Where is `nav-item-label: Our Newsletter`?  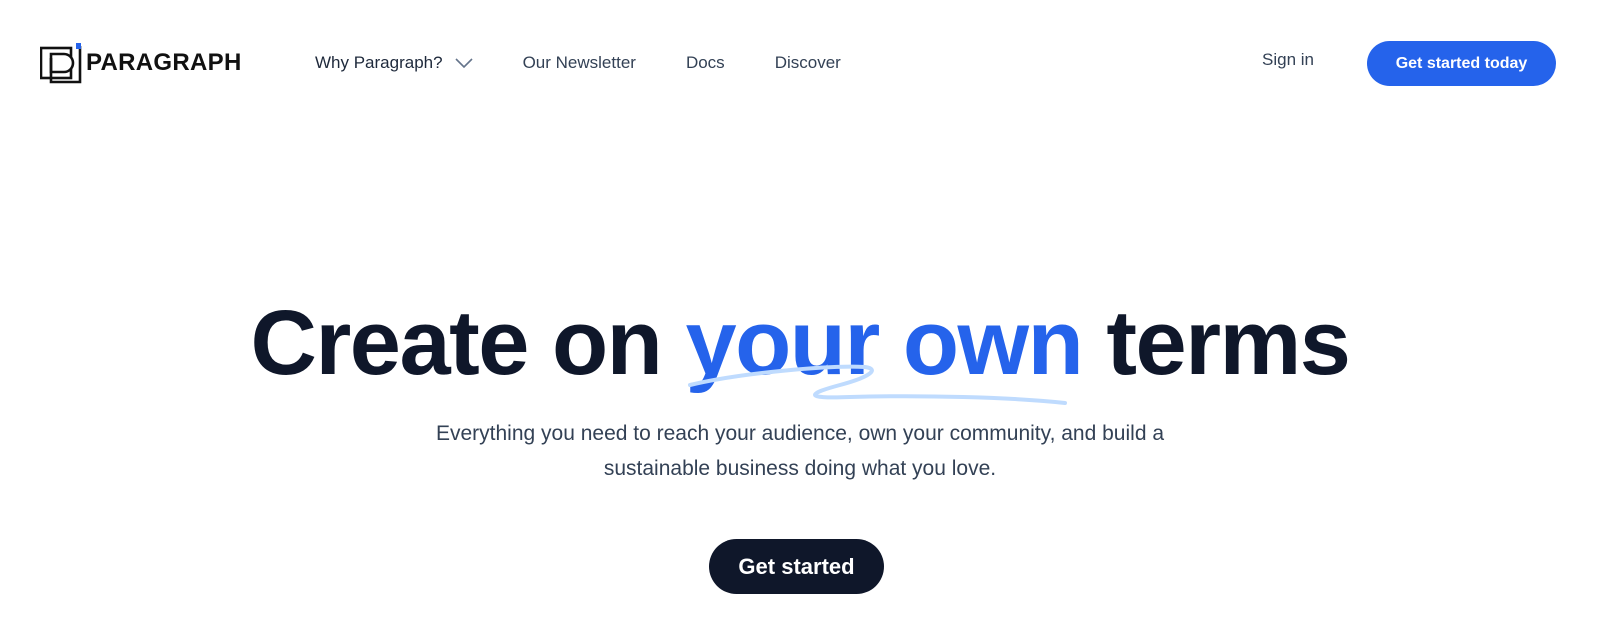
nav-item-label: Our Newsletter is located at coordinates (579, 62).